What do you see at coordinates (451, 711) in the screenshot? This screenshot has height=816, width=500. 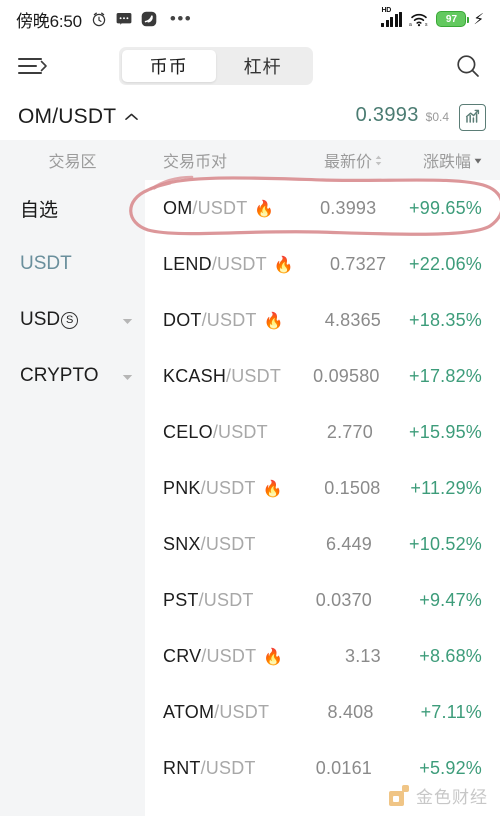 I see `row-change: +7.11%` at bounding box center [451, 711].